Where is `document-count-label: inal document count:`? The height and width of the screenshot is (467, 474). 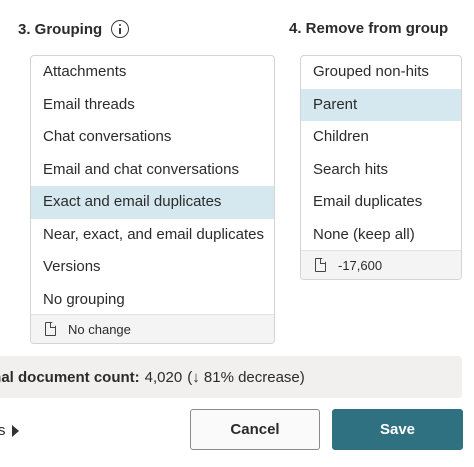
document-count-label: inal document count: is located at coordinates (70, 377).